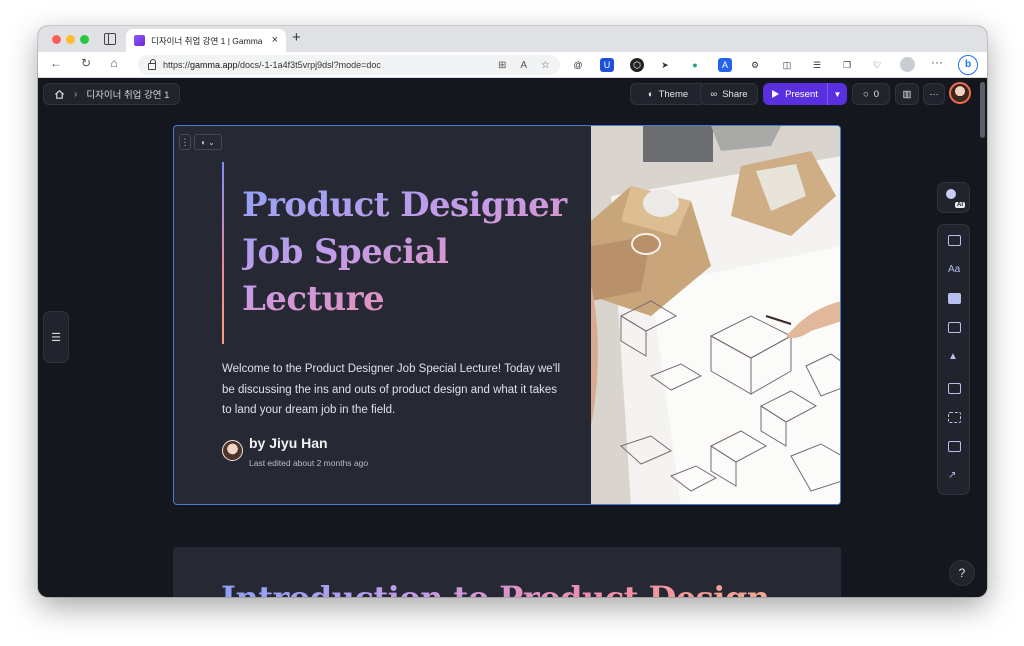 The image size is (1024, 646). What do you see at coordinates (309, 463) in the screenshot?
I see `last-edited-text: Last edited about 2 months ago` at bounding box center [309, 463].